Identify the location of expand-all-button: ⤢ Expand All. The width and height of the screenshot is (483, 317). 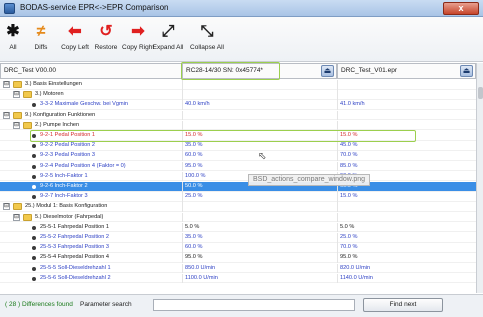
(168, 35).